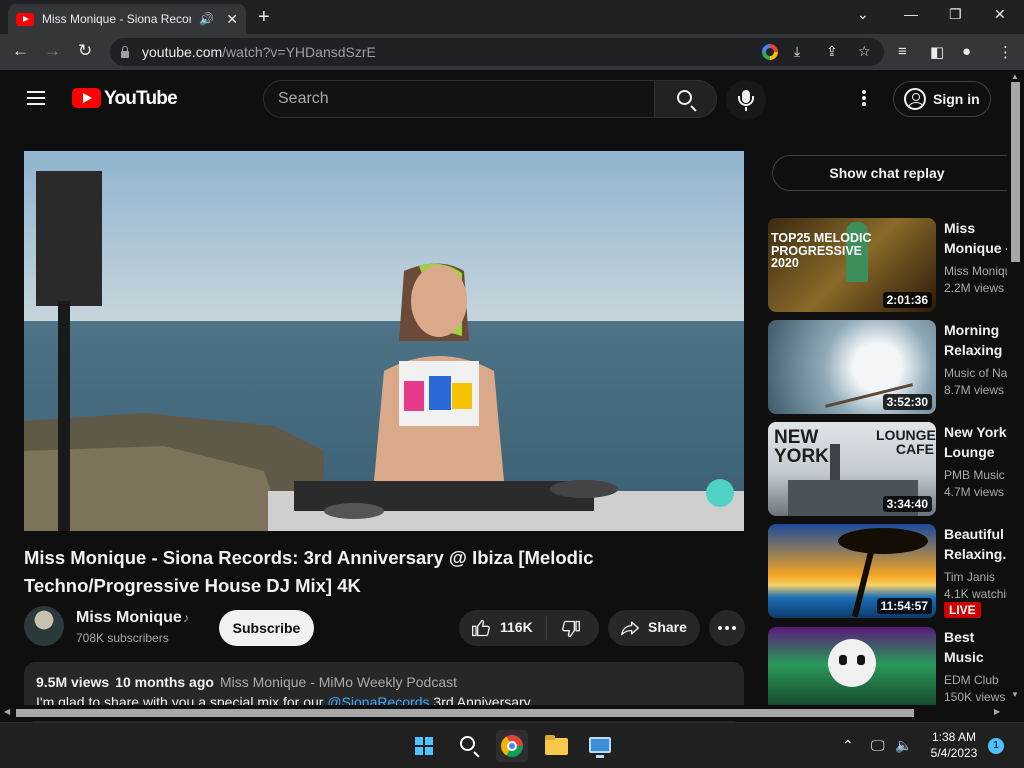  I want to click on live-badge: LIVE, so click(962, 610).